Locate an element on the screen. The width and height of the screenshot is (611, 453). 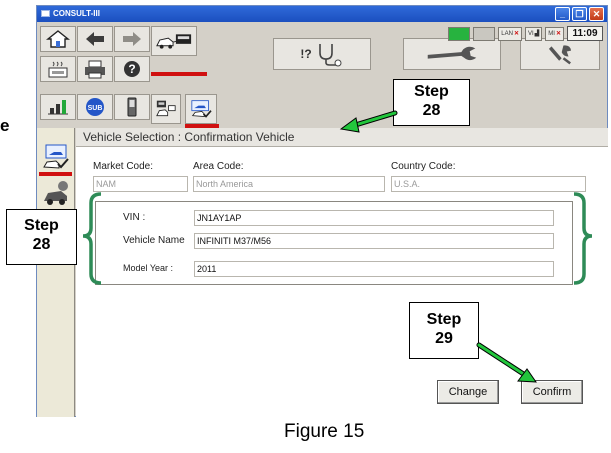
help-icon: ? is located at coordinates (132, 69).